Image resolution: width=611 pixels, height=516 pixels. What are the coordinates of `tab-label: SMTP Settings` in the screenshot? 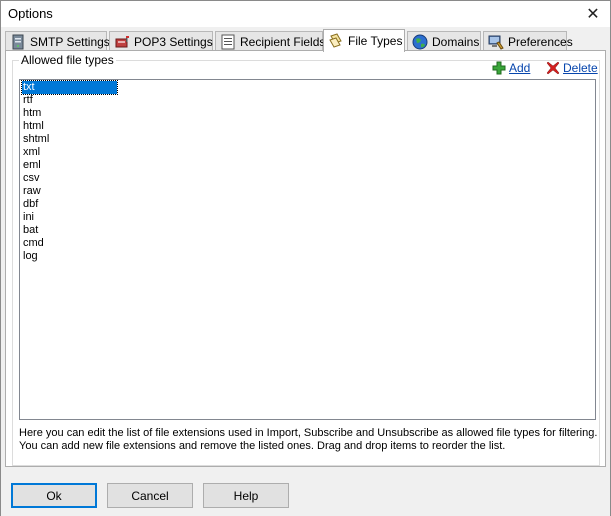 It's located at (70, 41).